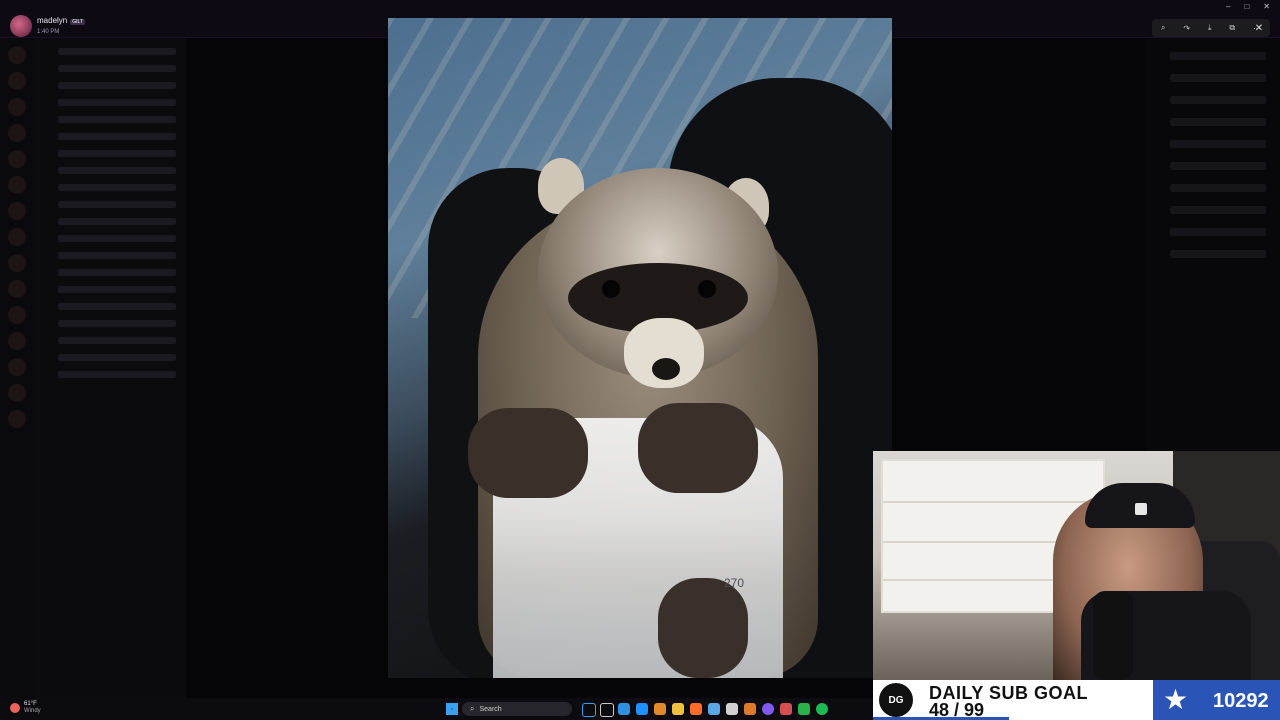 Image resolution: width=1280 pixels, height=720 pixels. What do you see at coordinates (732, 709) in the screenshot?
I see `app-icon` at bounding box center [732, 709].